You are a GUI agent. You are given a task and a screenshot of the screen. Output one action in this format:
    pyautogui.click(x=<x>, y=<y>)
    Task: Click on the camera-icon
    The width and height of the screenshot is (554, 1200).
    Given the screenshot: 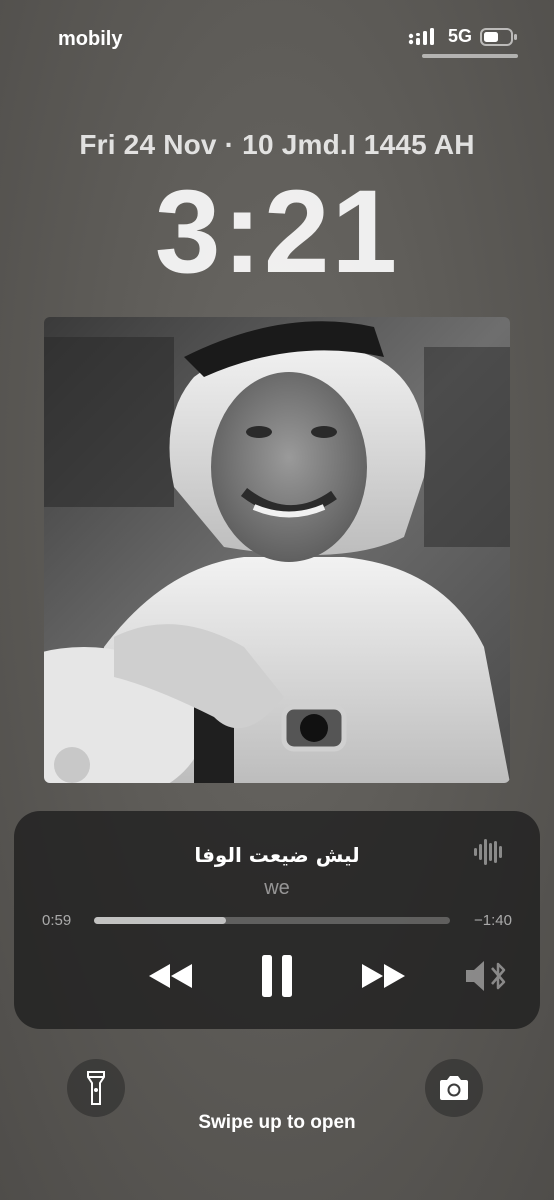 What is the action you would take?
    pyautogui.click(x=454, y=1088)
    